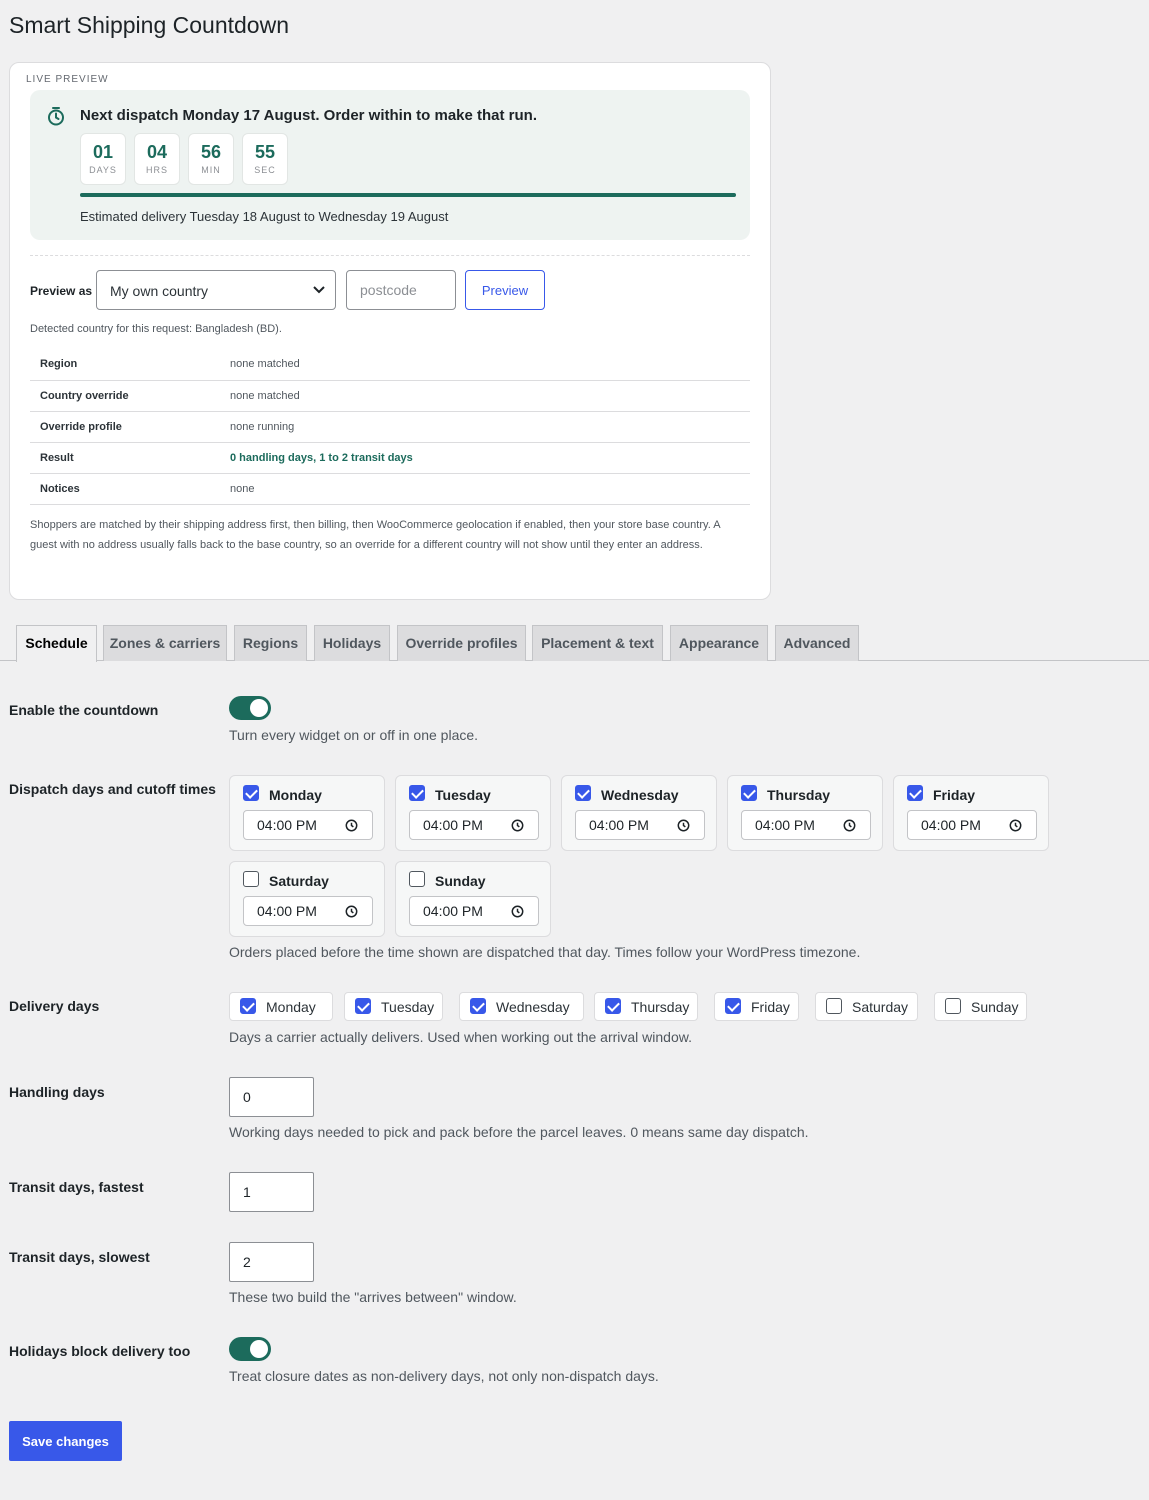  Describe the element at coordinates (613, 1006) in the screenshot. I see `delivery-thursday-checkbox` at that location.